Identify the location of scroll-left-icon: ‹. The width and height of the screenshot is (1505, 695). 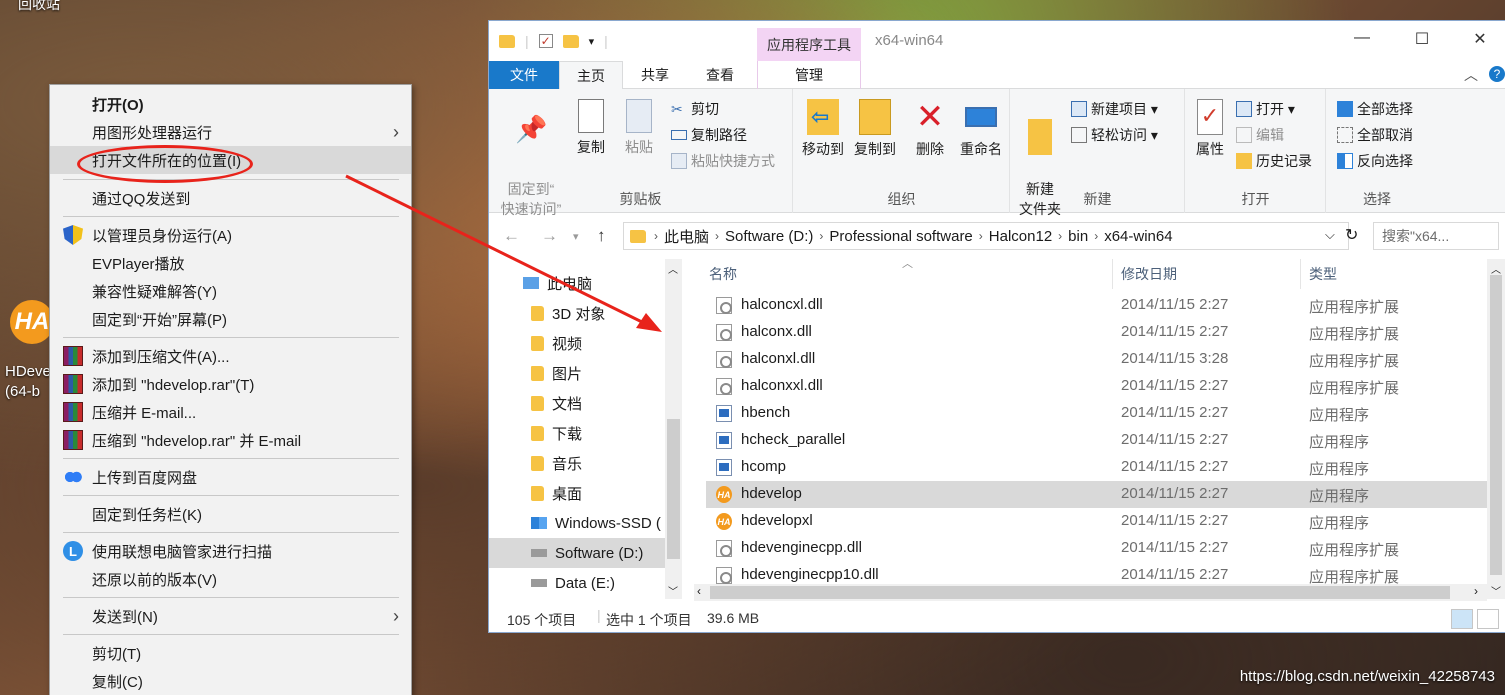
(699, 591).